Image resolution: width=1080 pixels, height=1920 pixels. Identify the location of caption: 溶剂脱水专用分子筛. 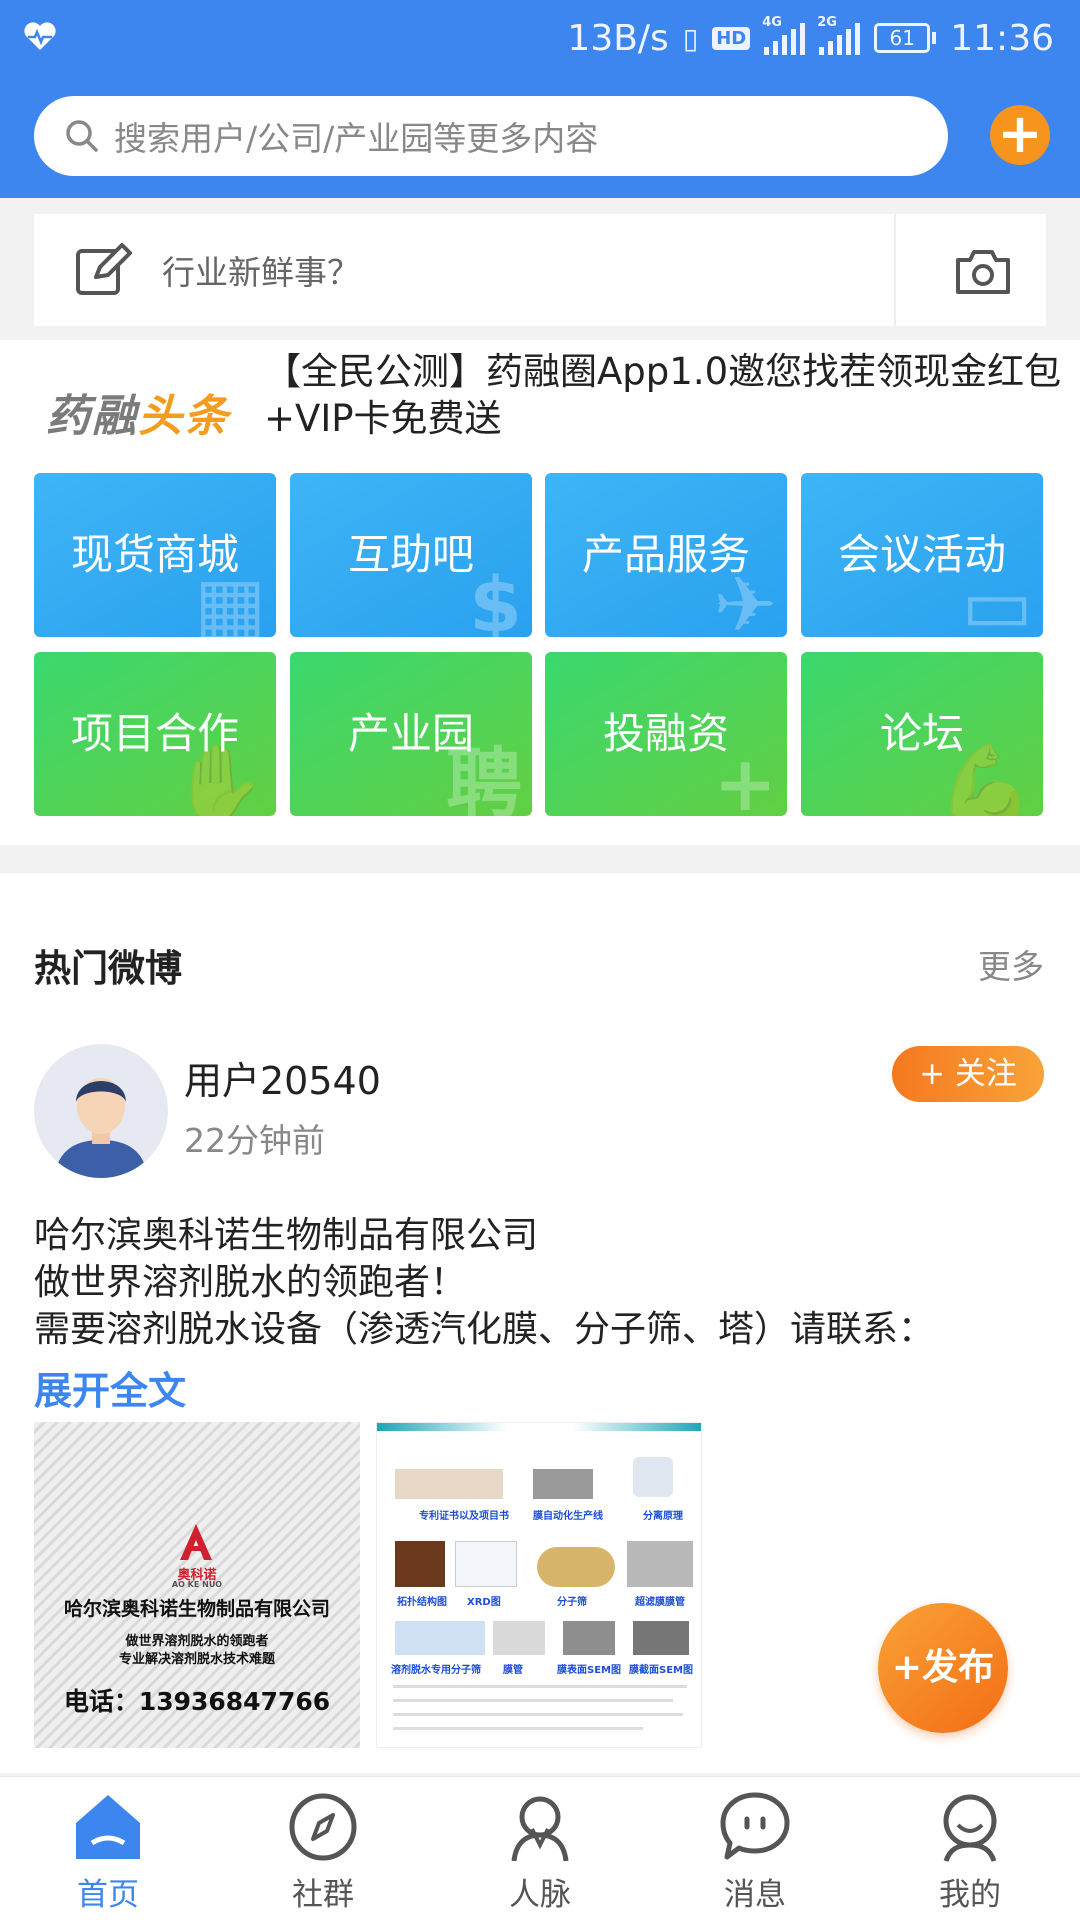
(436, 1670).